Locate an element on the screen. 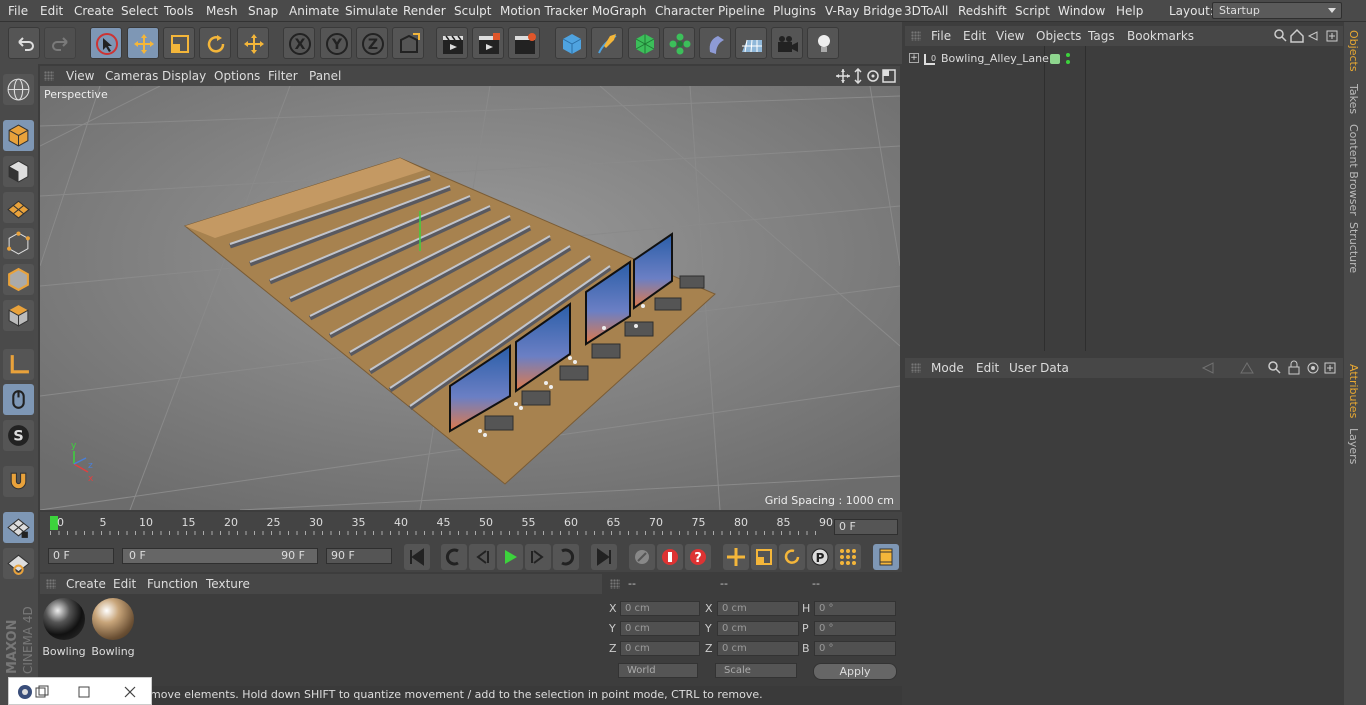 Image resolution: width=1366 pixels, height=705 pixels. size-mode-select: Scale is located at coordinates (756, 670).